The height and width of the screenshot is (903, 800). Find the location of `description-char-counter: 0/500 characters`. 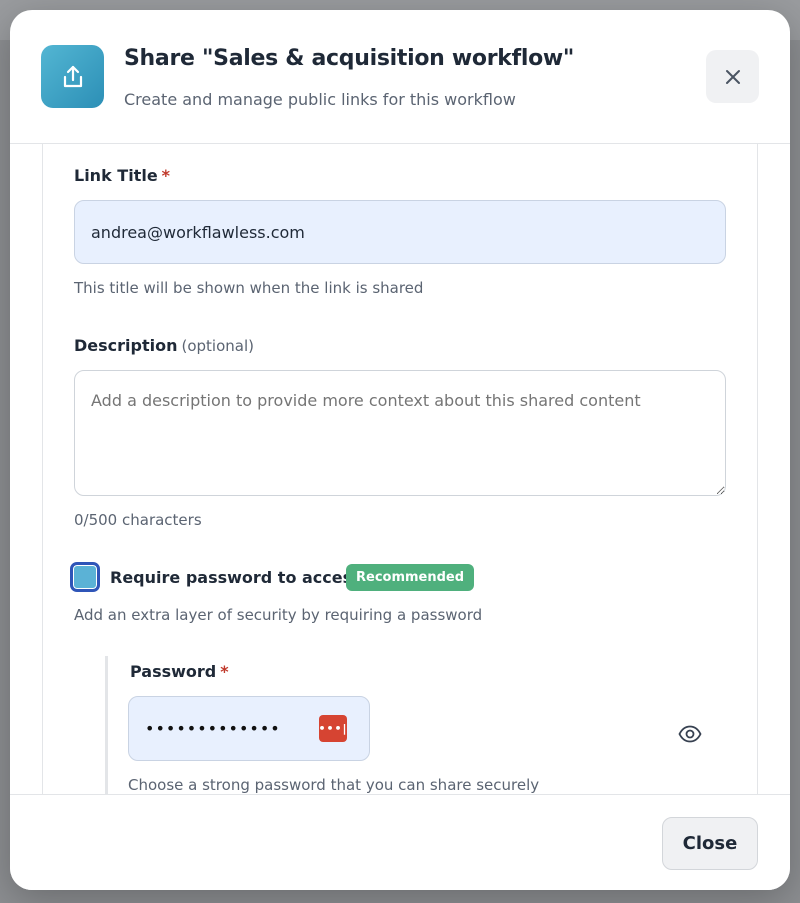

description-char-counter: 0/500 characters is located at coordinates (138, 520).